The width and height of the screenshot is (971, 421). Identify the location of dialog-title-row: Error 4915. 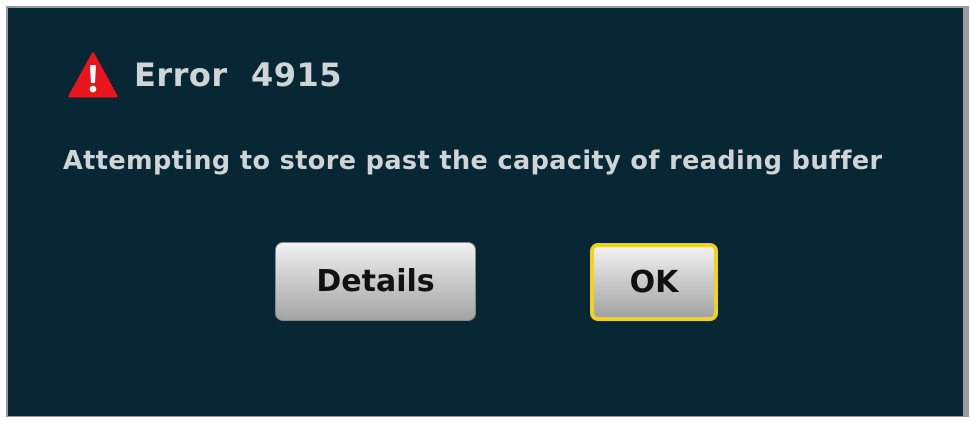
(205, 75).